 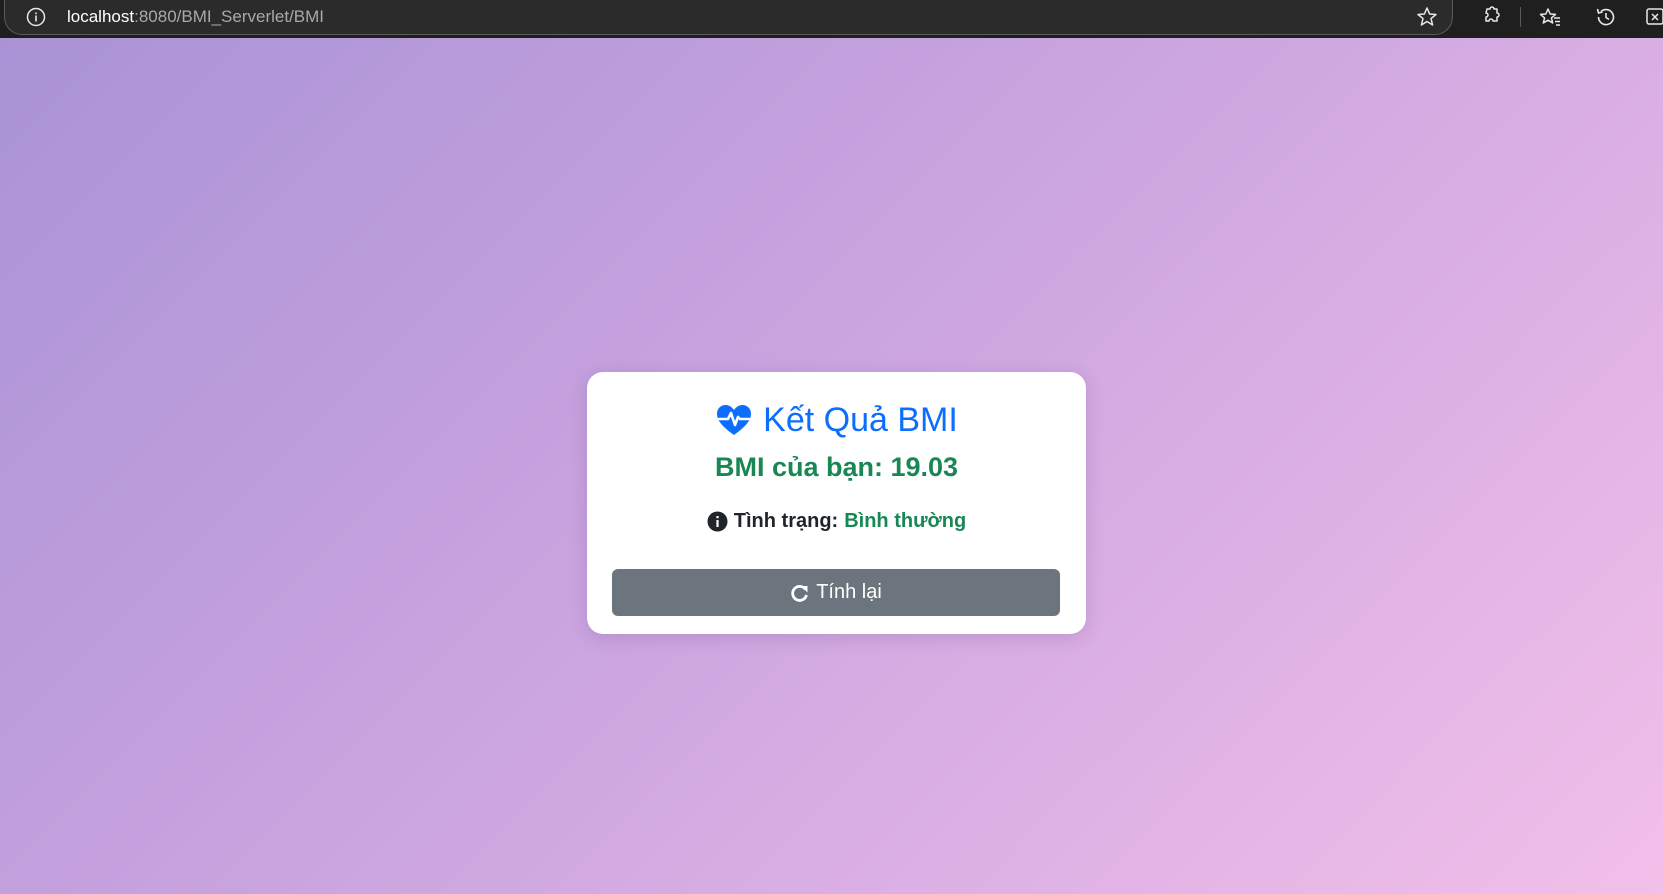 What do you see at coordinates (1520, 17) in the screenshot?
I see `toolbar-divider` at bounding box center [1520, 17].